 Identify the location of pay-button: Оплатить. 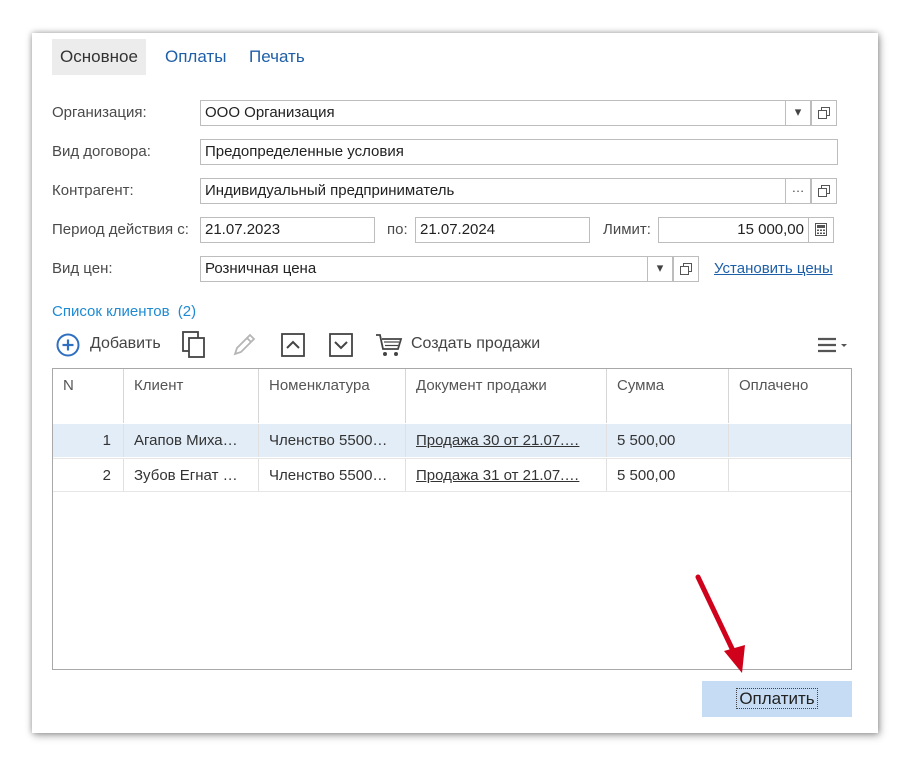
(777, 699).